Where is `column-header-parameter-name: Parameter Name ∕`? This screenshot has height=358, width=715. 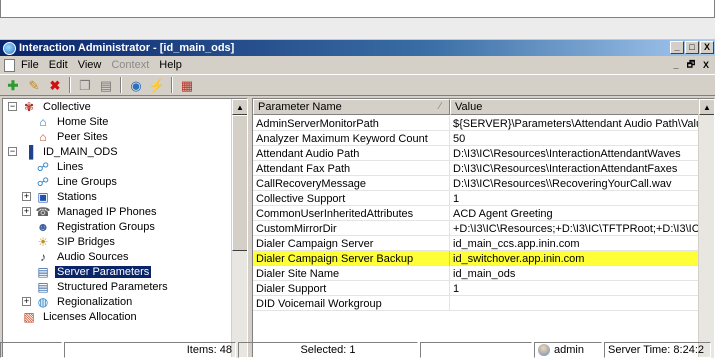 column-header-parameter-name: Parameter Name ∕ is located at coordinates (351, 107).